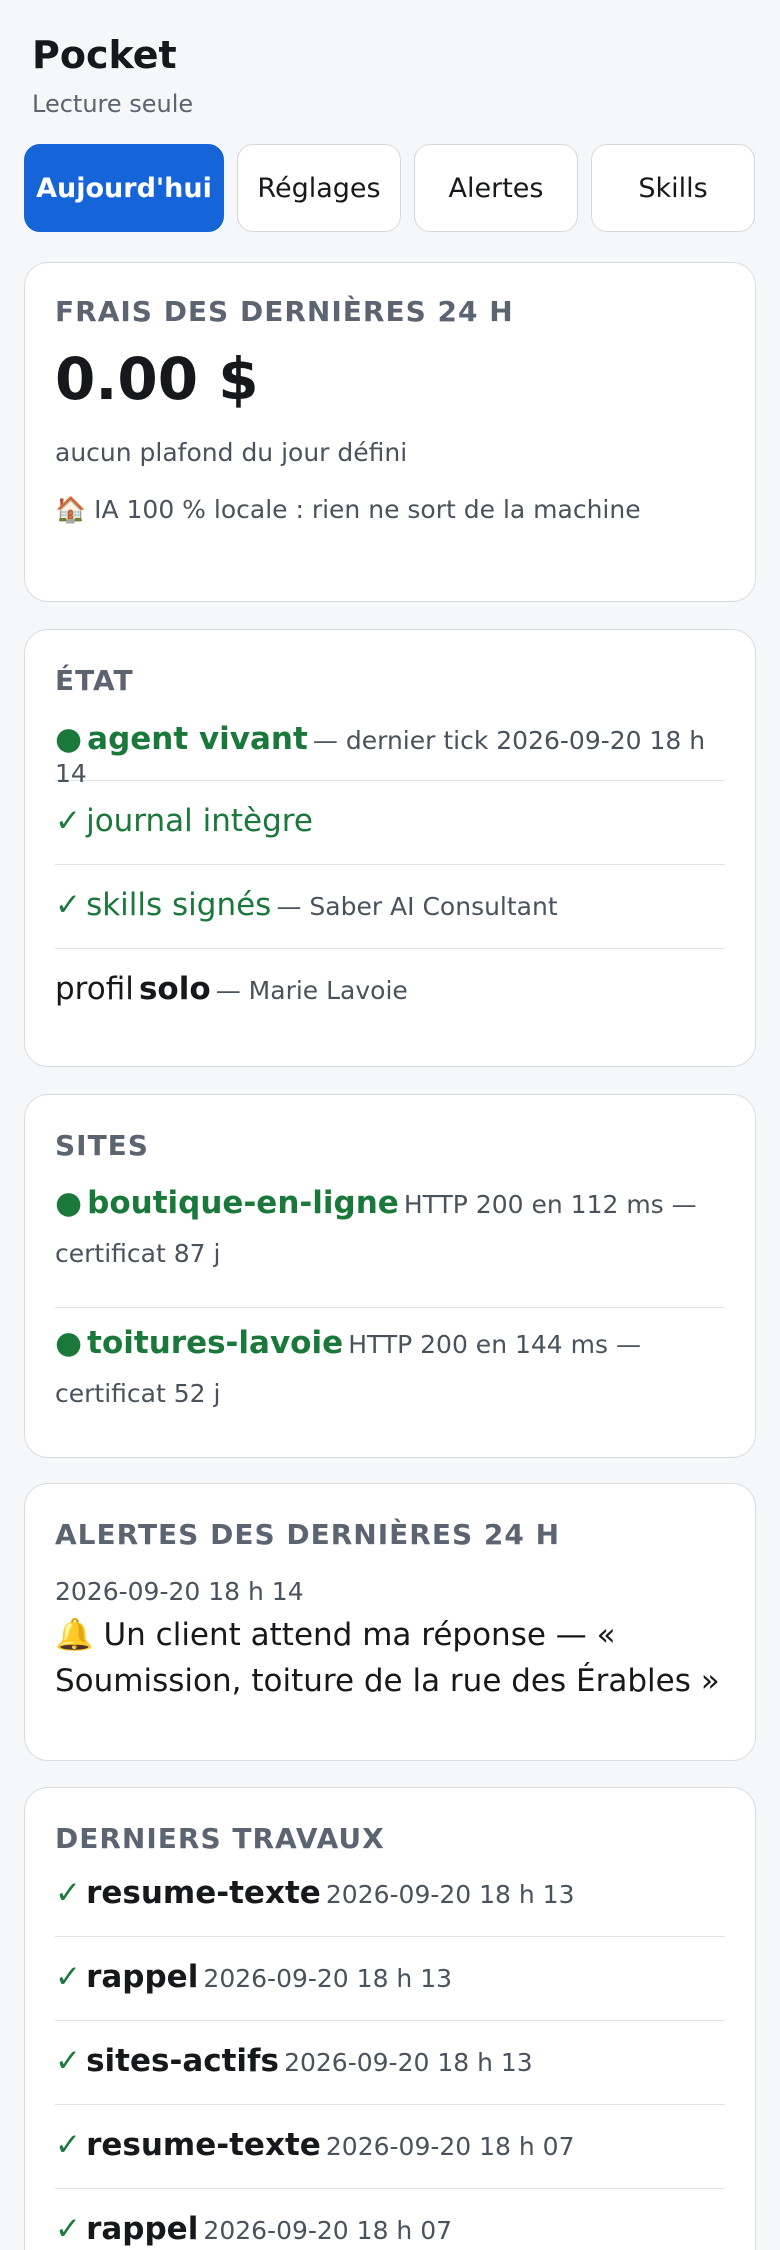 The image size is (780, 2250). What do you see at coordinates (124, 188) in the screenshot?
I see `tab-today: Aujourd'hui` at bounding box center [124, 188].